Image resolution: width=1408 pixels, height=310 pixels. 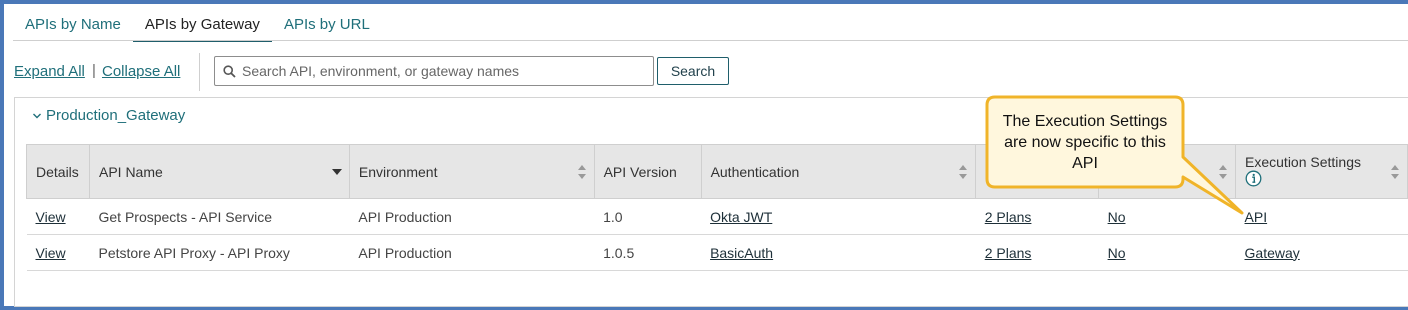 I want to click on info-icon, so click(x=1253, y=178).